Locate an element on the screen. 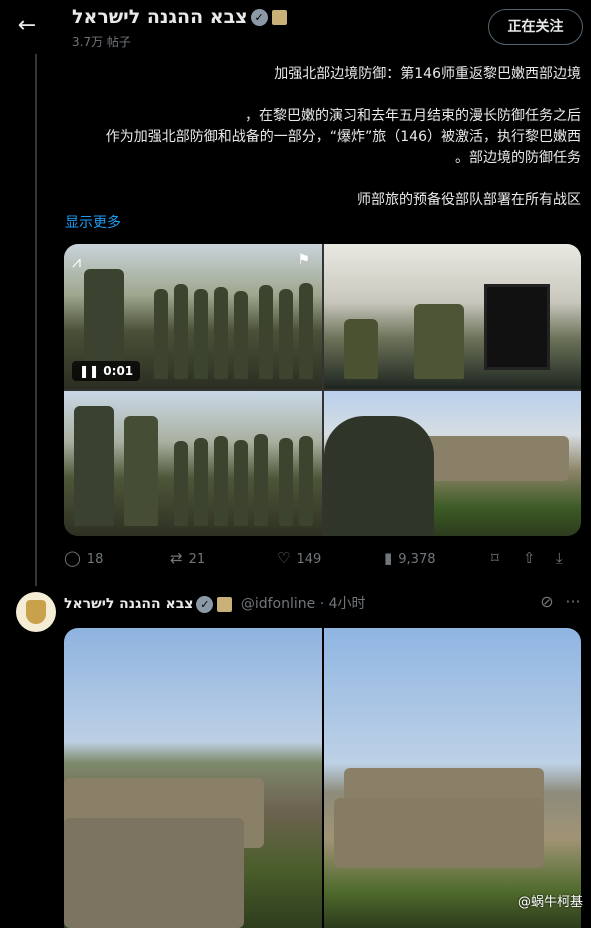 The height and width of the screenshot is (928, 591). tweet-actions-bar: ◯ 18 ⇄ 21 ♡ 149 ▮ 9,378 ⌑ ⇧ ⤓ is located at coordinates (322, 558).